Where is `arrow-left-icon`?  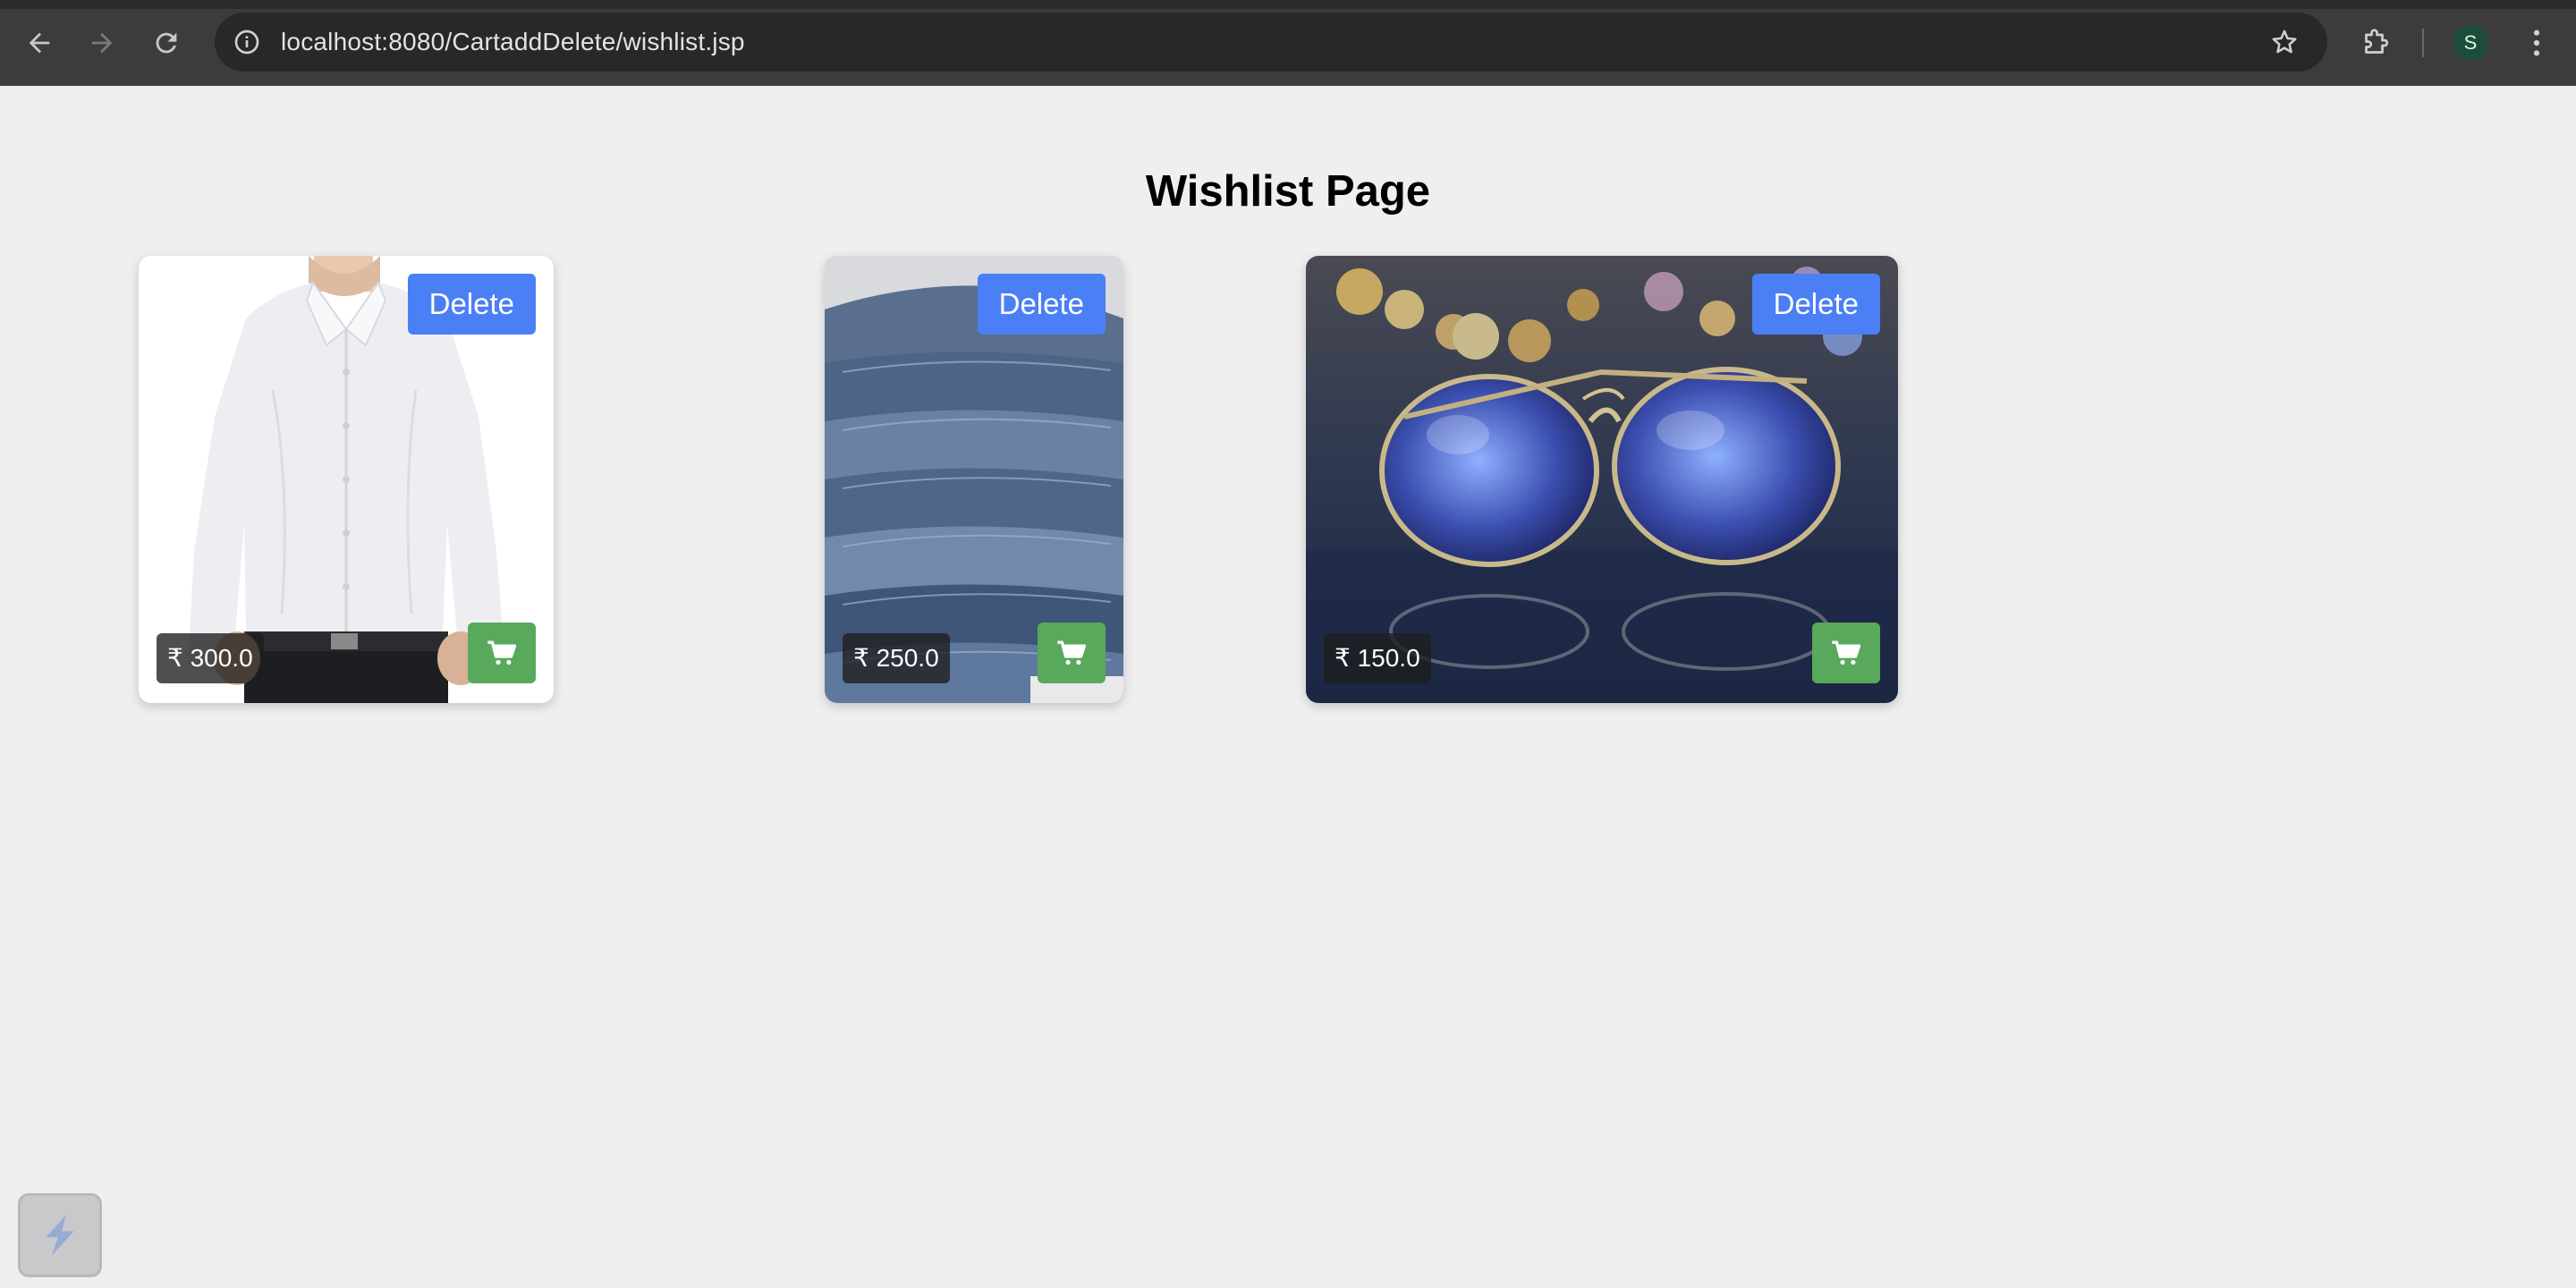
arrow-left-icon is located at coordinates (39, 43).